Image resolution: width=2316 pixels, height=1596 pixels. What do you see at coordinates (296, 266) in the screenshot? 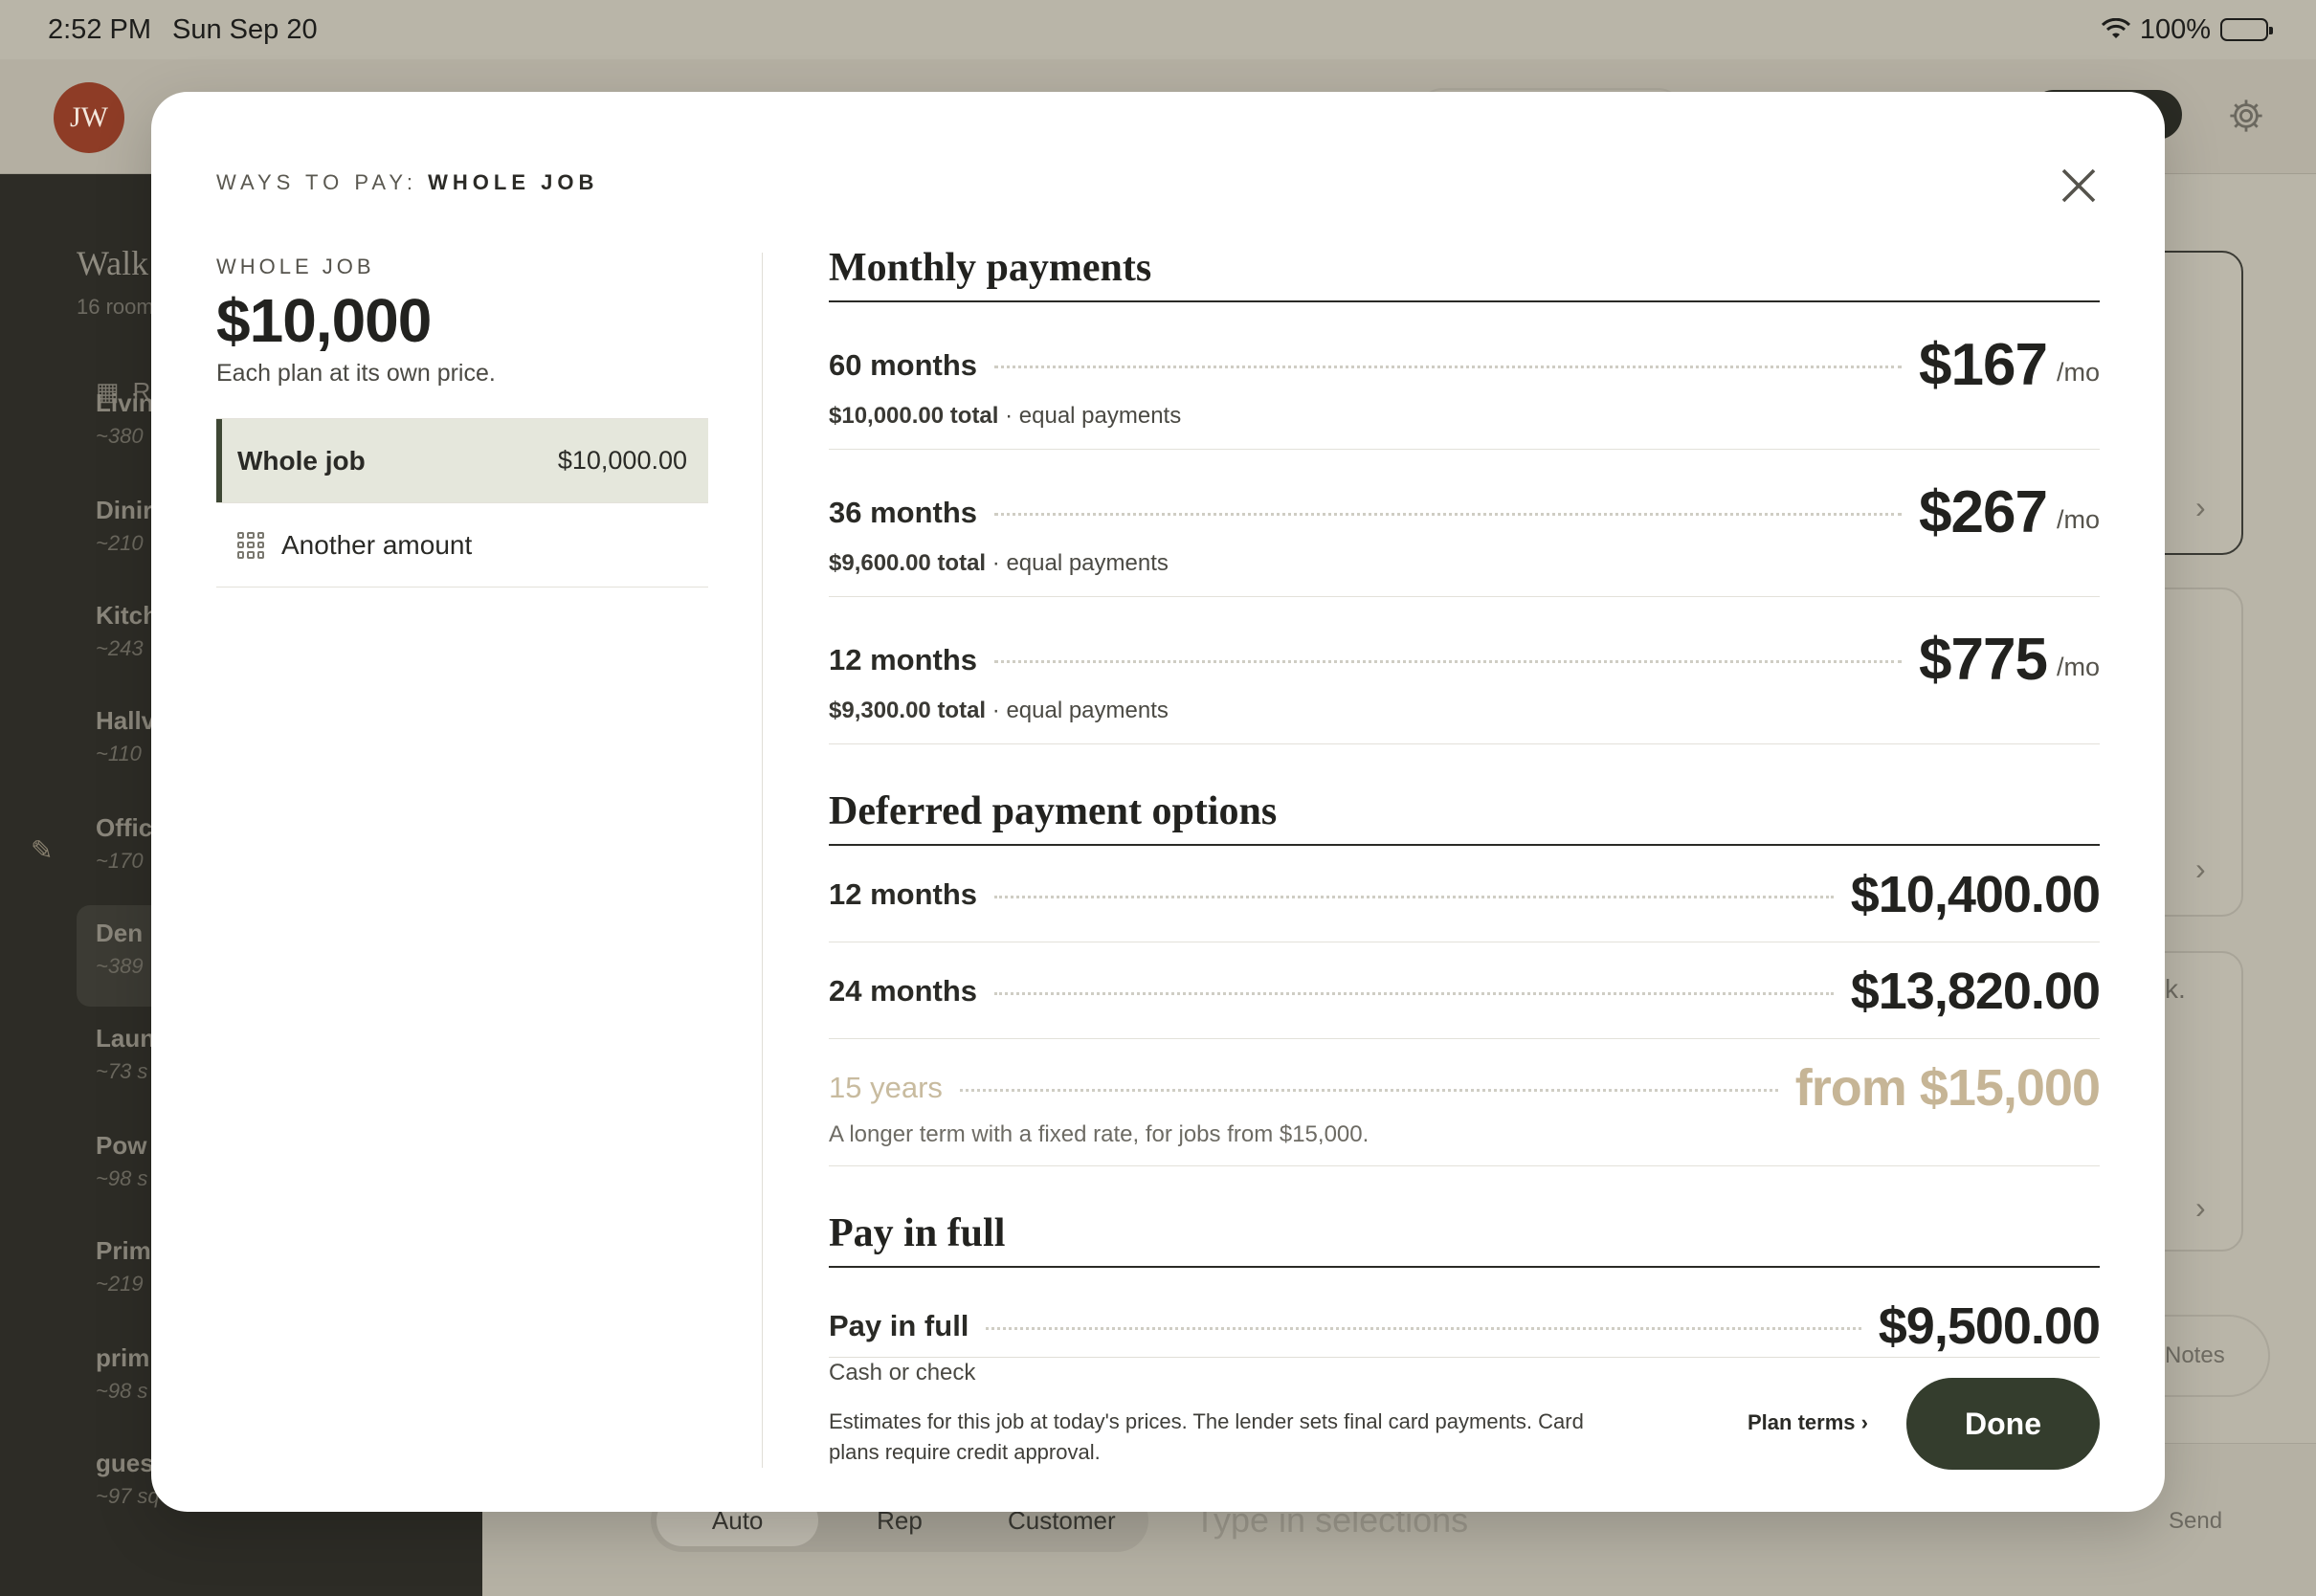
I see `amount-label: WHOLE JOB` at bounding box center [296, 266].